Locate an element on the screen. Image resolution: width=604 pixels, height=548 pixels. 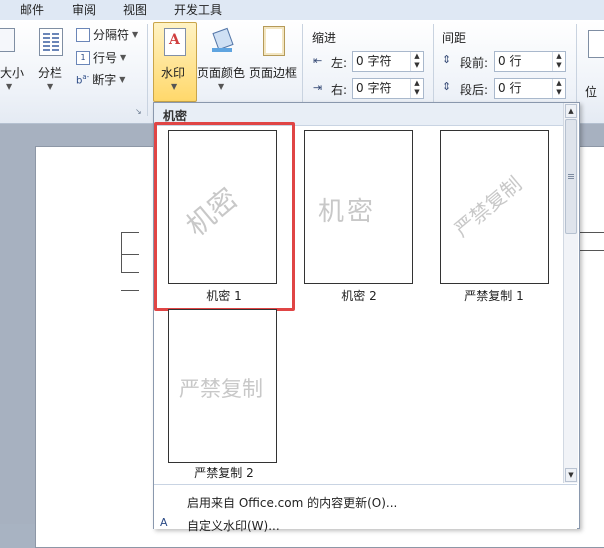
breaks-button: 分隔符 ▼ is located at coordinates (107, 34).